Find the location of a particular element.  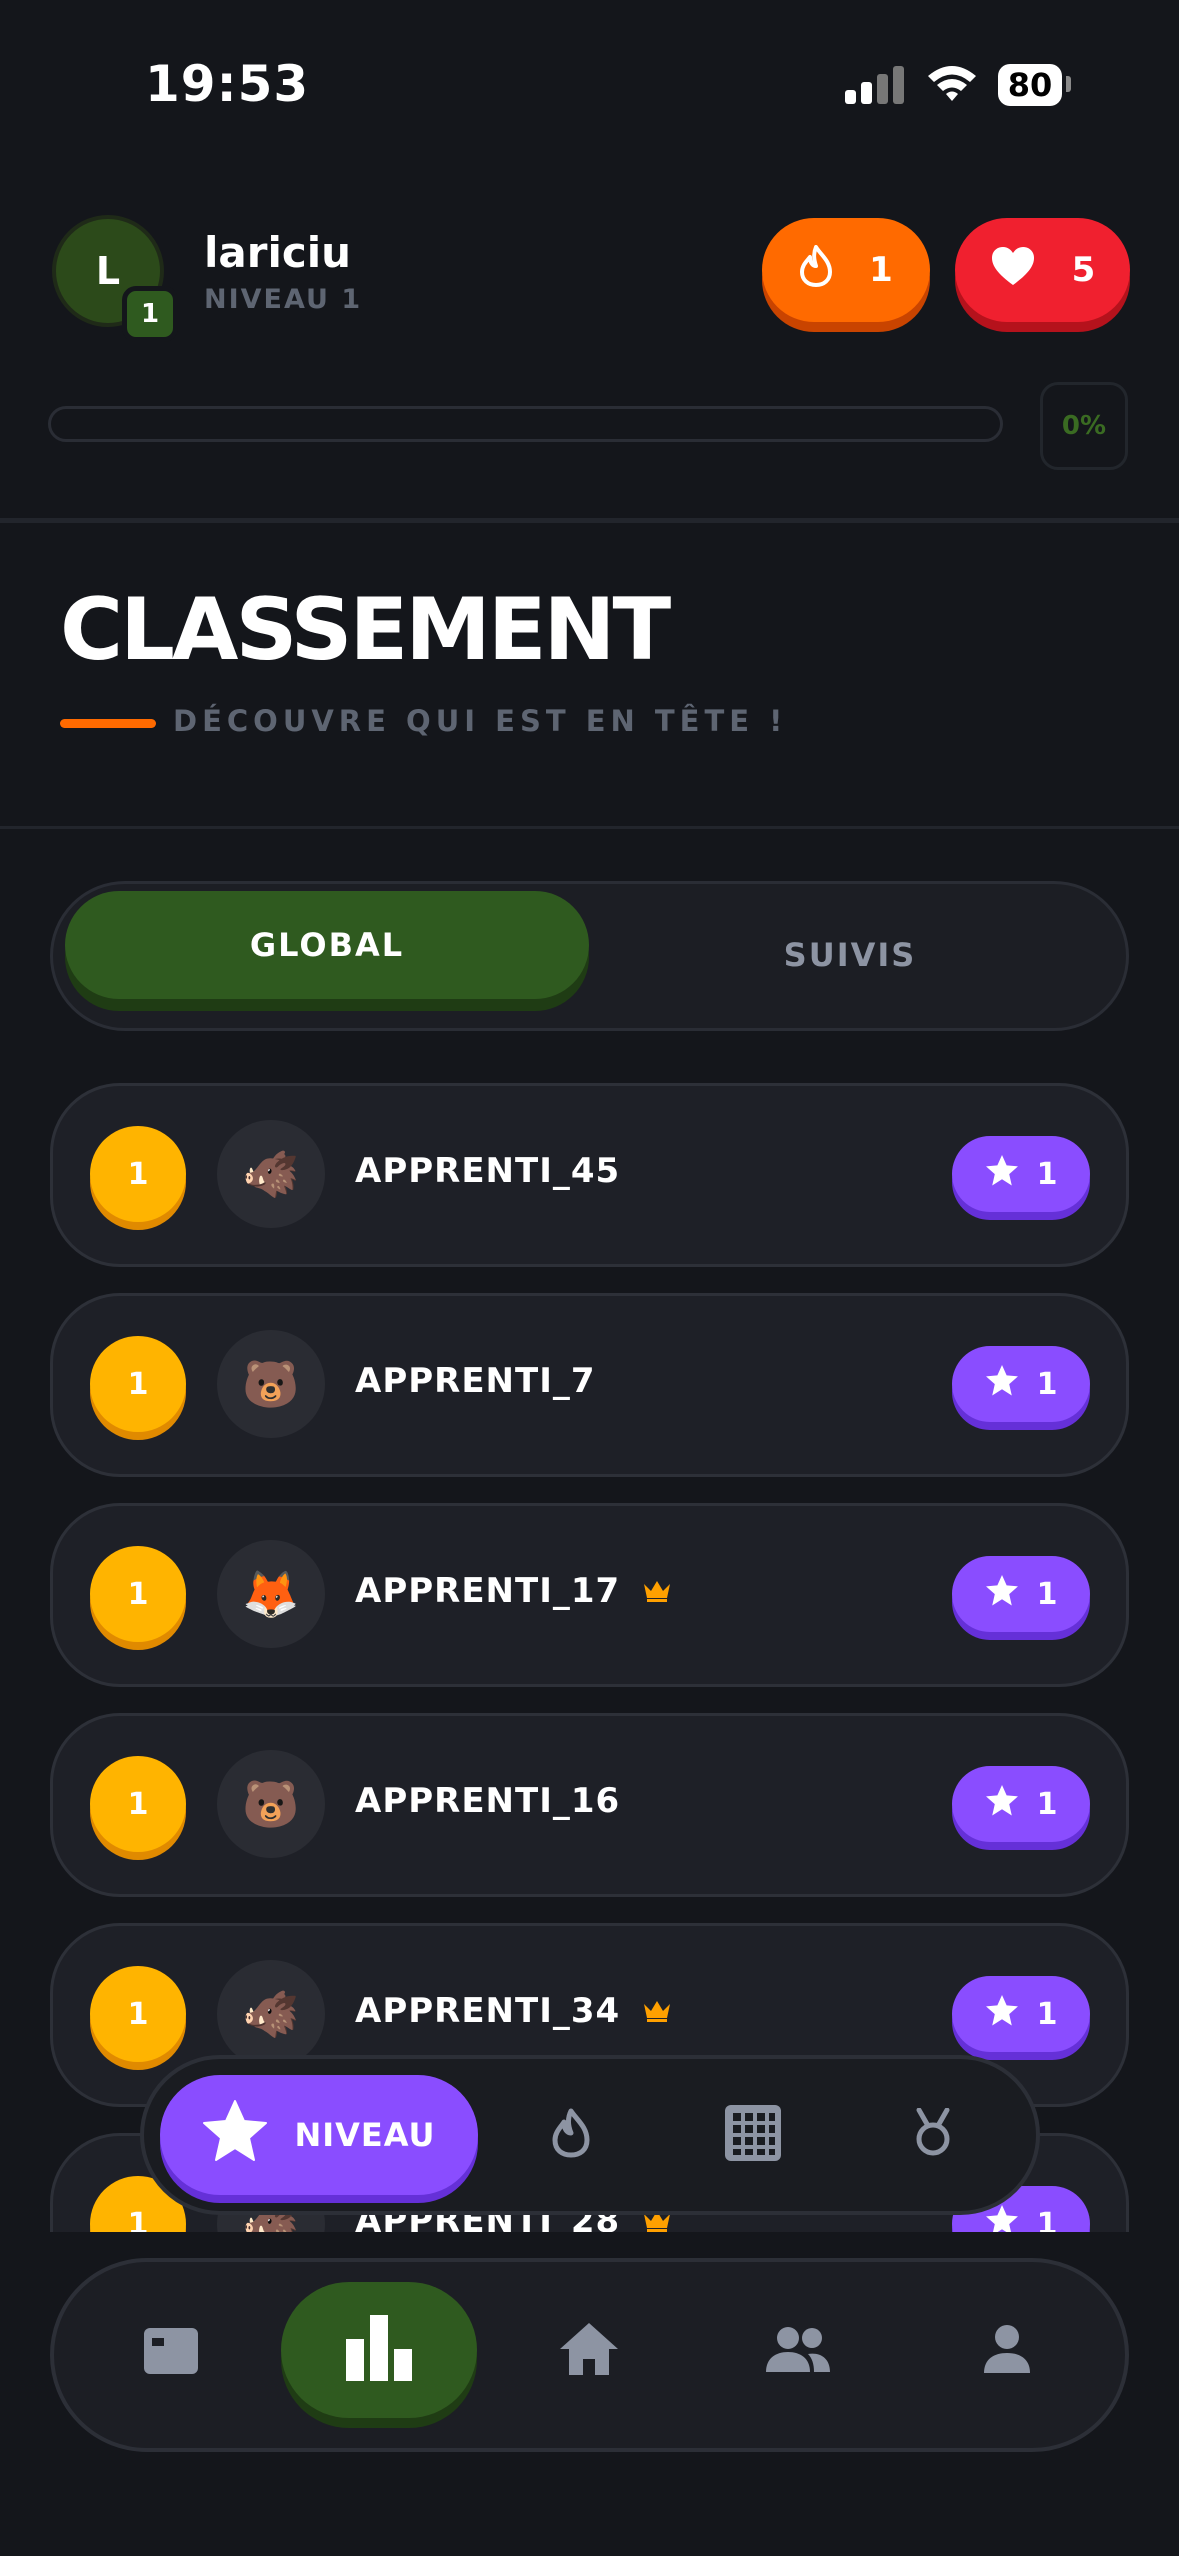

category-calendar-button is located at coordinates (753, 2135).